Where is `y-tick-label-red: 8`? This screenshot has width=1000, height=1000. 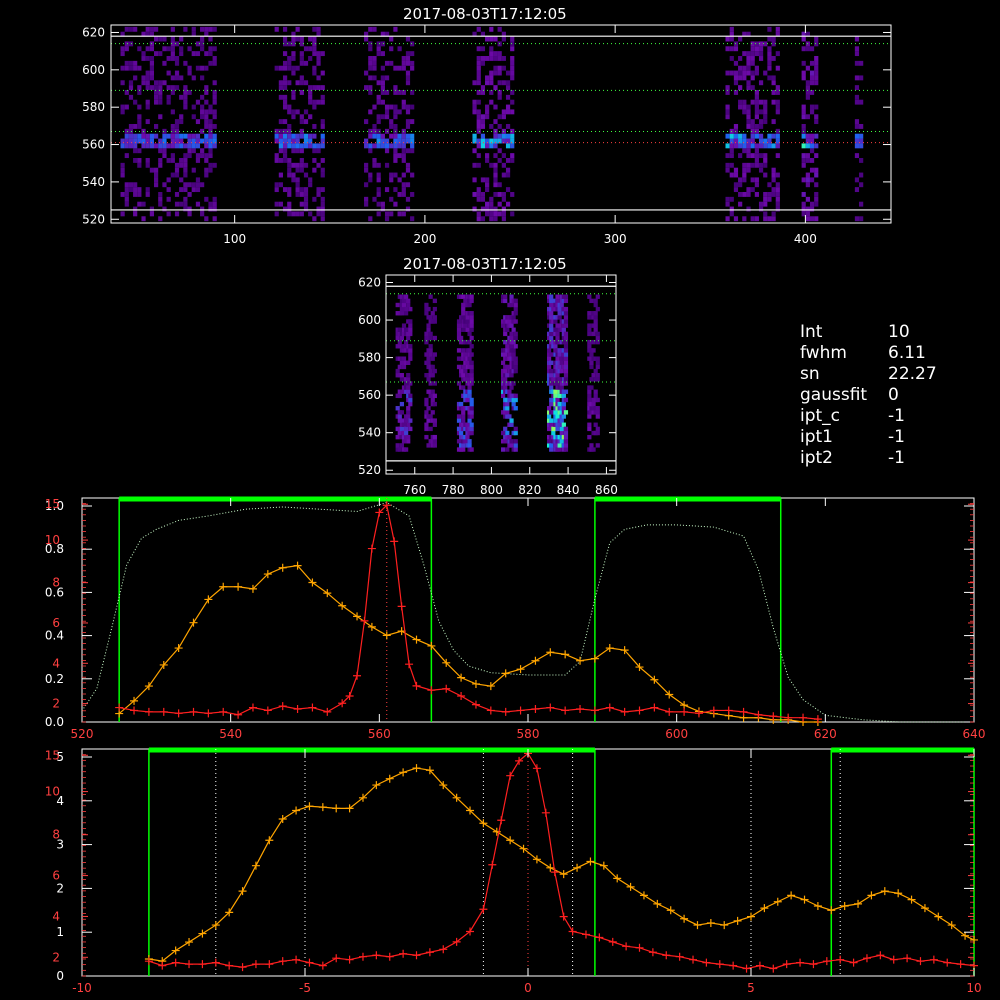 y-tick-label-red: 8 is located at coordinates (56, 583).